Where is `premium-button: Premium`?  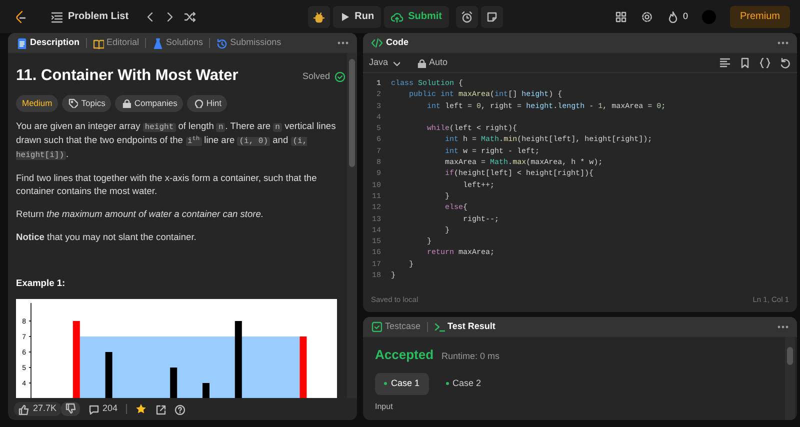
premium-button: Premium is located at coordinates (760, 17).